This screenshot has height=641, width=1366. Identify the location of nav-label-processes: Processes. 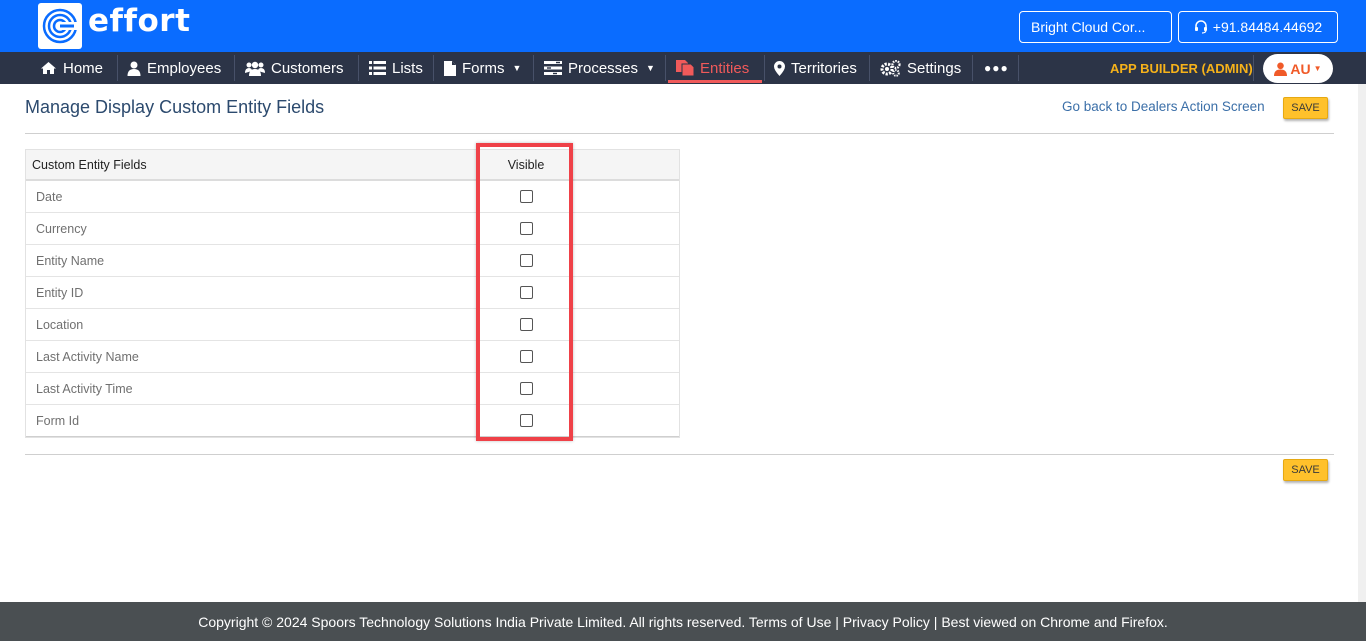
(603, 68).